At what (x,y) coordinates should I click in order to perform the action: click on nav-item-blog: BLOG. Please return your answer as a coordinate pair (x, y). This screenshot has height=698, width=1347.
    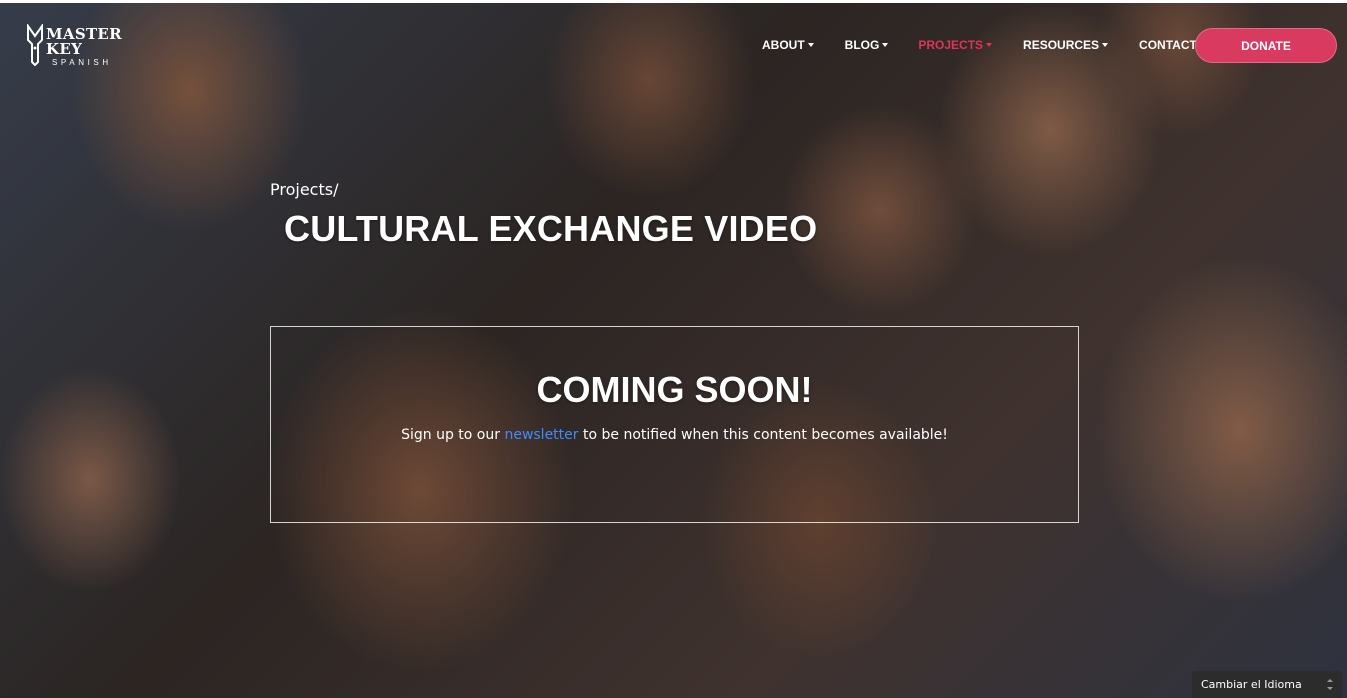
    Looking at the image, I should click on (867, 45).